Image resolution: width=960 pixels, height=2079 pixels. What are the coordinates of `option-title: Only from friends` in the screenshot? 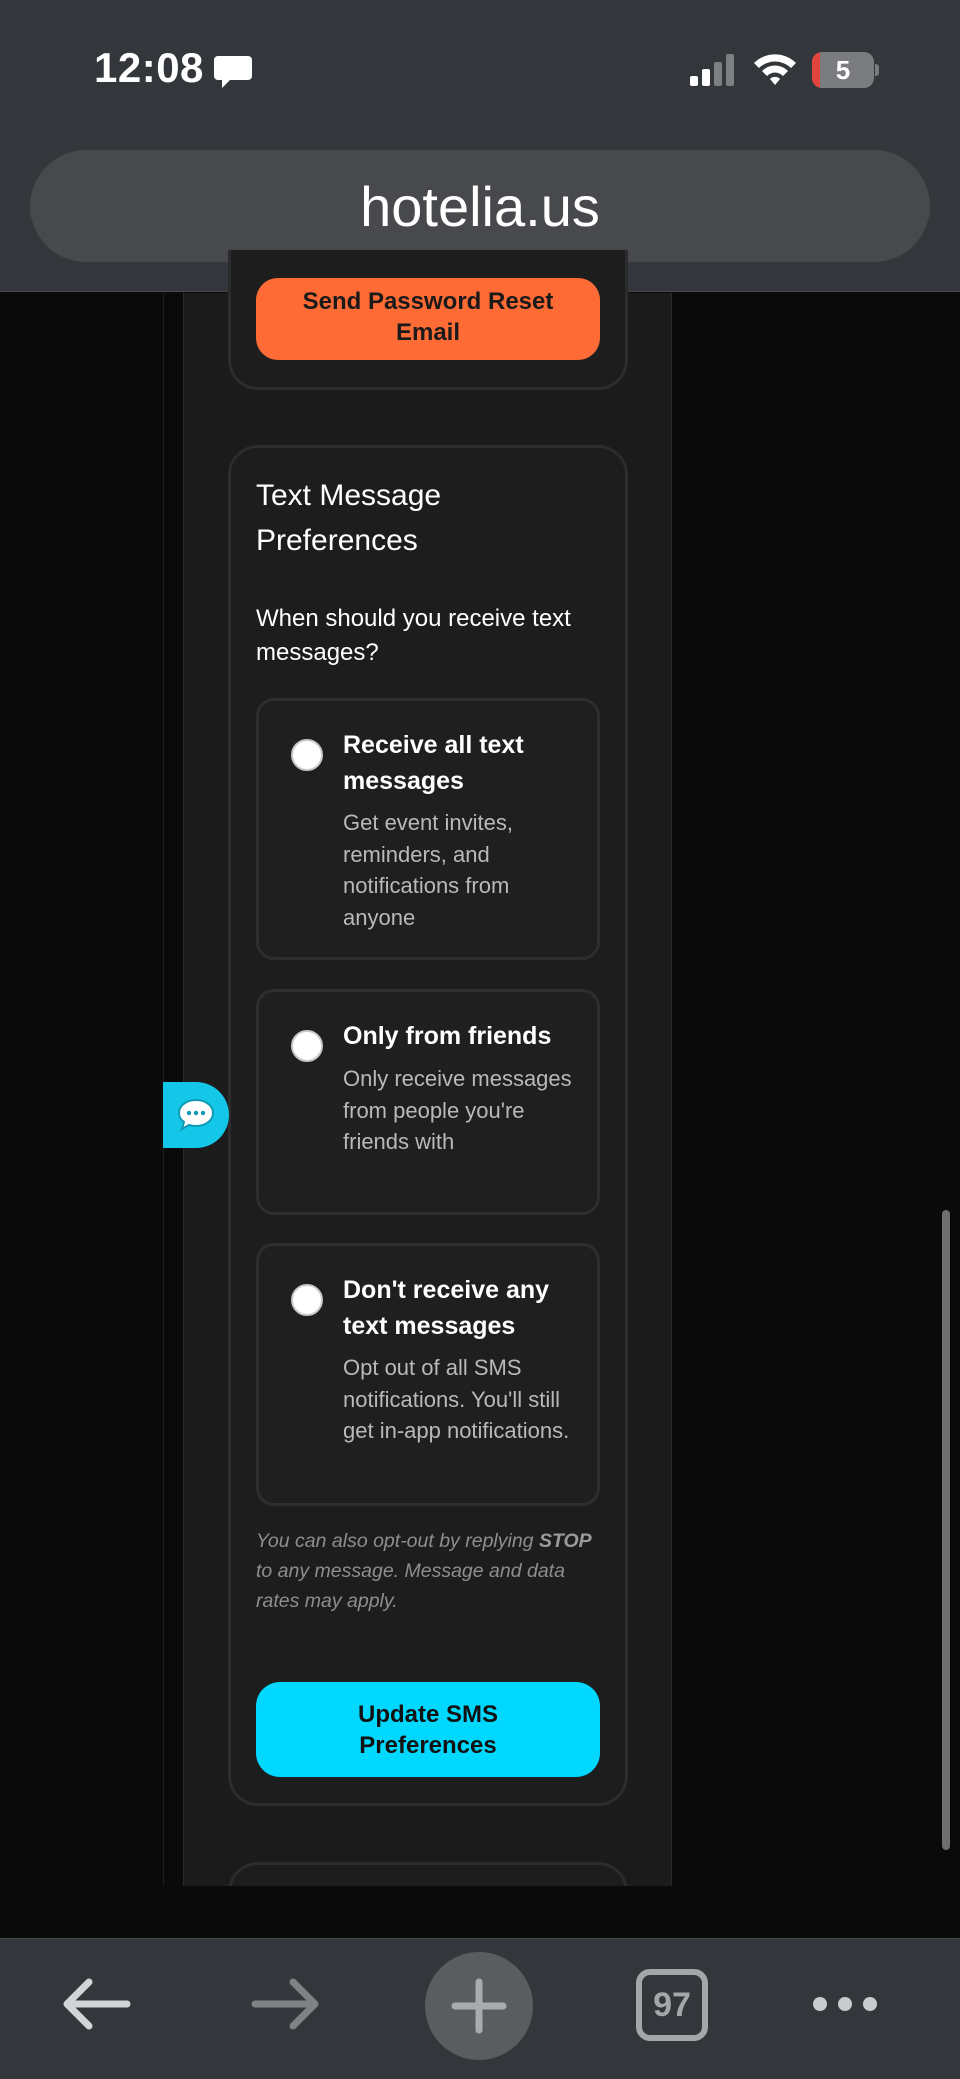 It's located at (447, 1036).